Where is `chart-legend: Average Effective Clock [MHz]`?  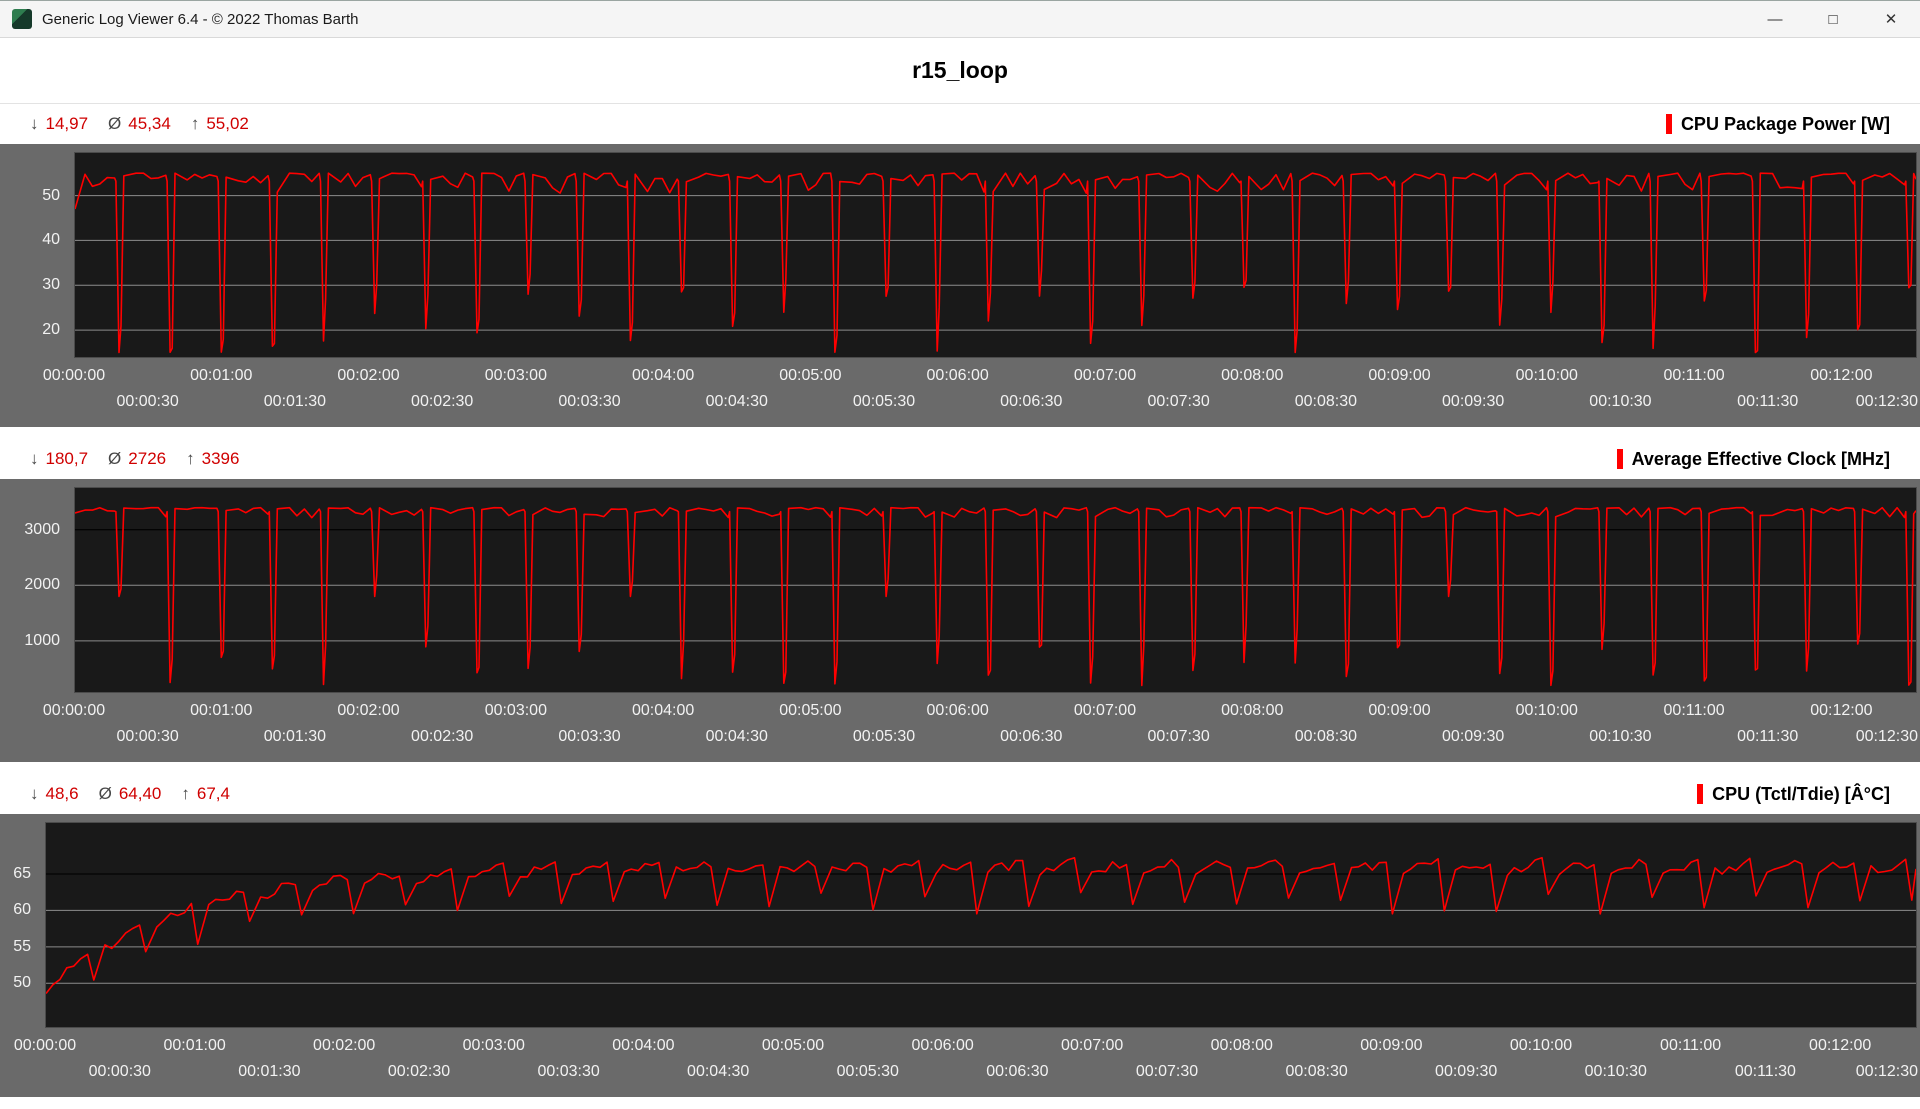
chart-legend: Average Effective Clock [MHz] is located at coordinates (1753, 459).